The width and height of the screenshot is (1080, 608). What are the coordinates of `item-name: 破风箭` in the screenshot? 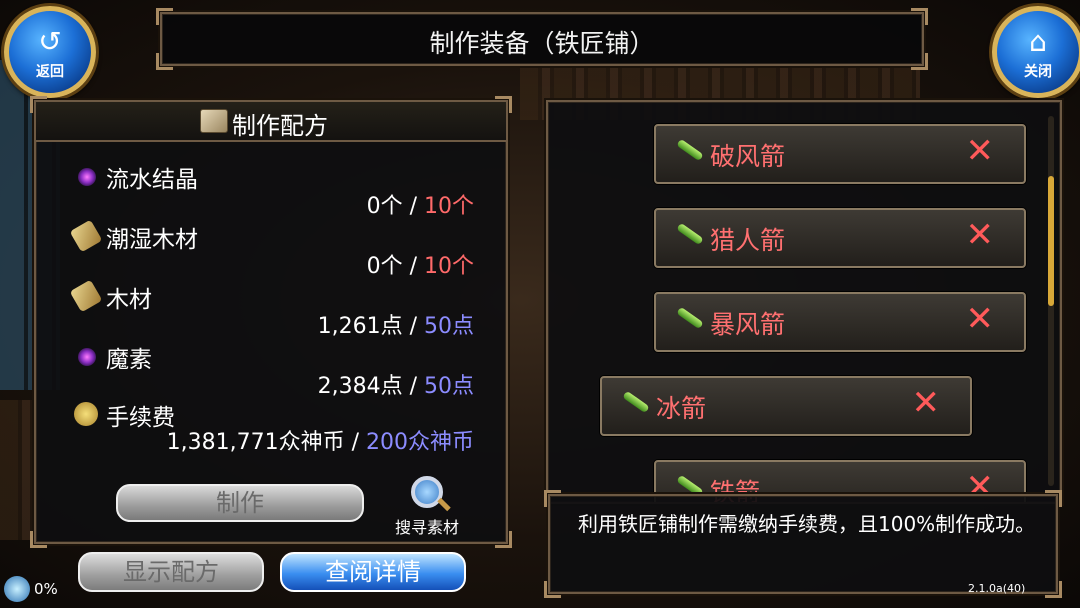 It's located at (748, 156).